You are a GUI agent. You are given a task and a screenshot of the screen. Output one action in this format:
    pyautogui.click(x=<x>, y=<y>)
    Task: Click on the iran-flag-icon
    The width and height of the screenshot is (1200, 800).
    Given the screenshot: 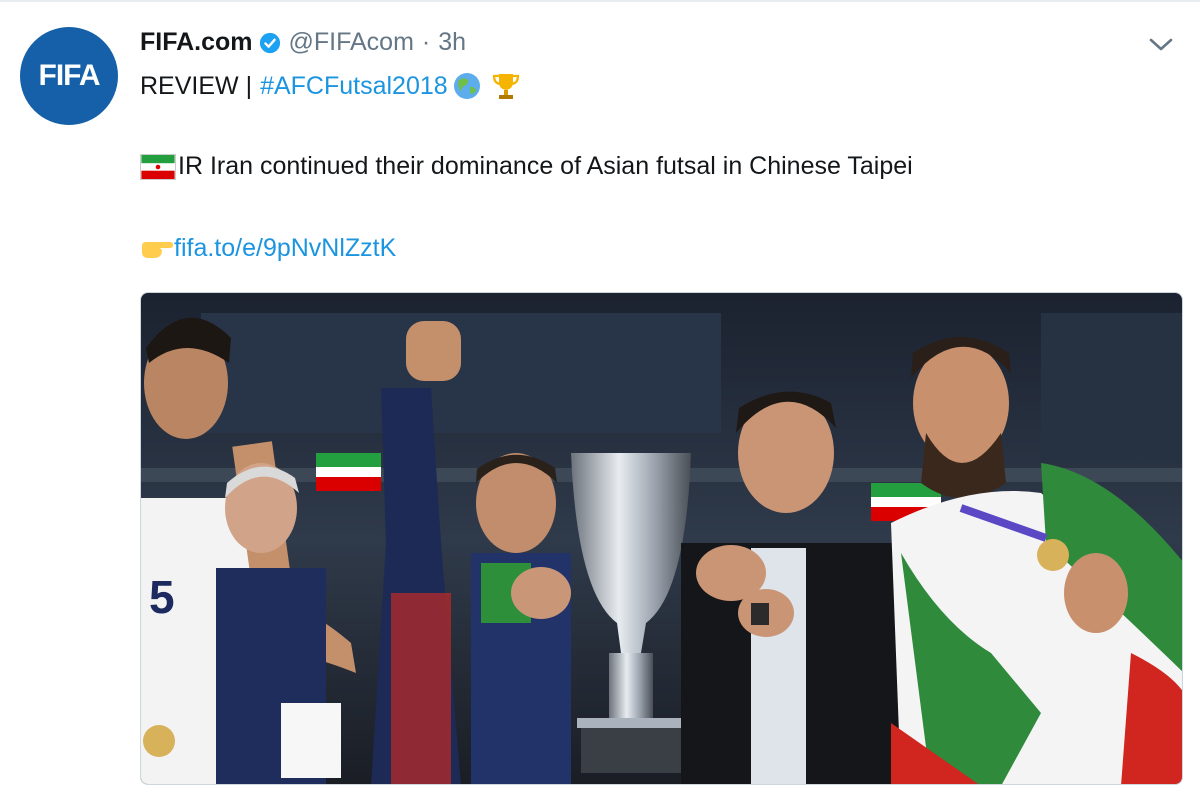 What is the action you would take?
    pyautogui.click(x=158, y=166)
    